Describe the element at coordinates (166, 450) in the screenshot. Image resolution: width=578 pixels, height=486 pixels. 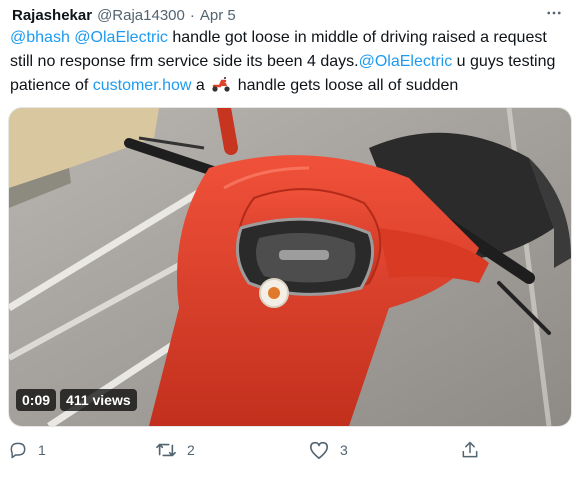
I see `retweet-icon` at that location.